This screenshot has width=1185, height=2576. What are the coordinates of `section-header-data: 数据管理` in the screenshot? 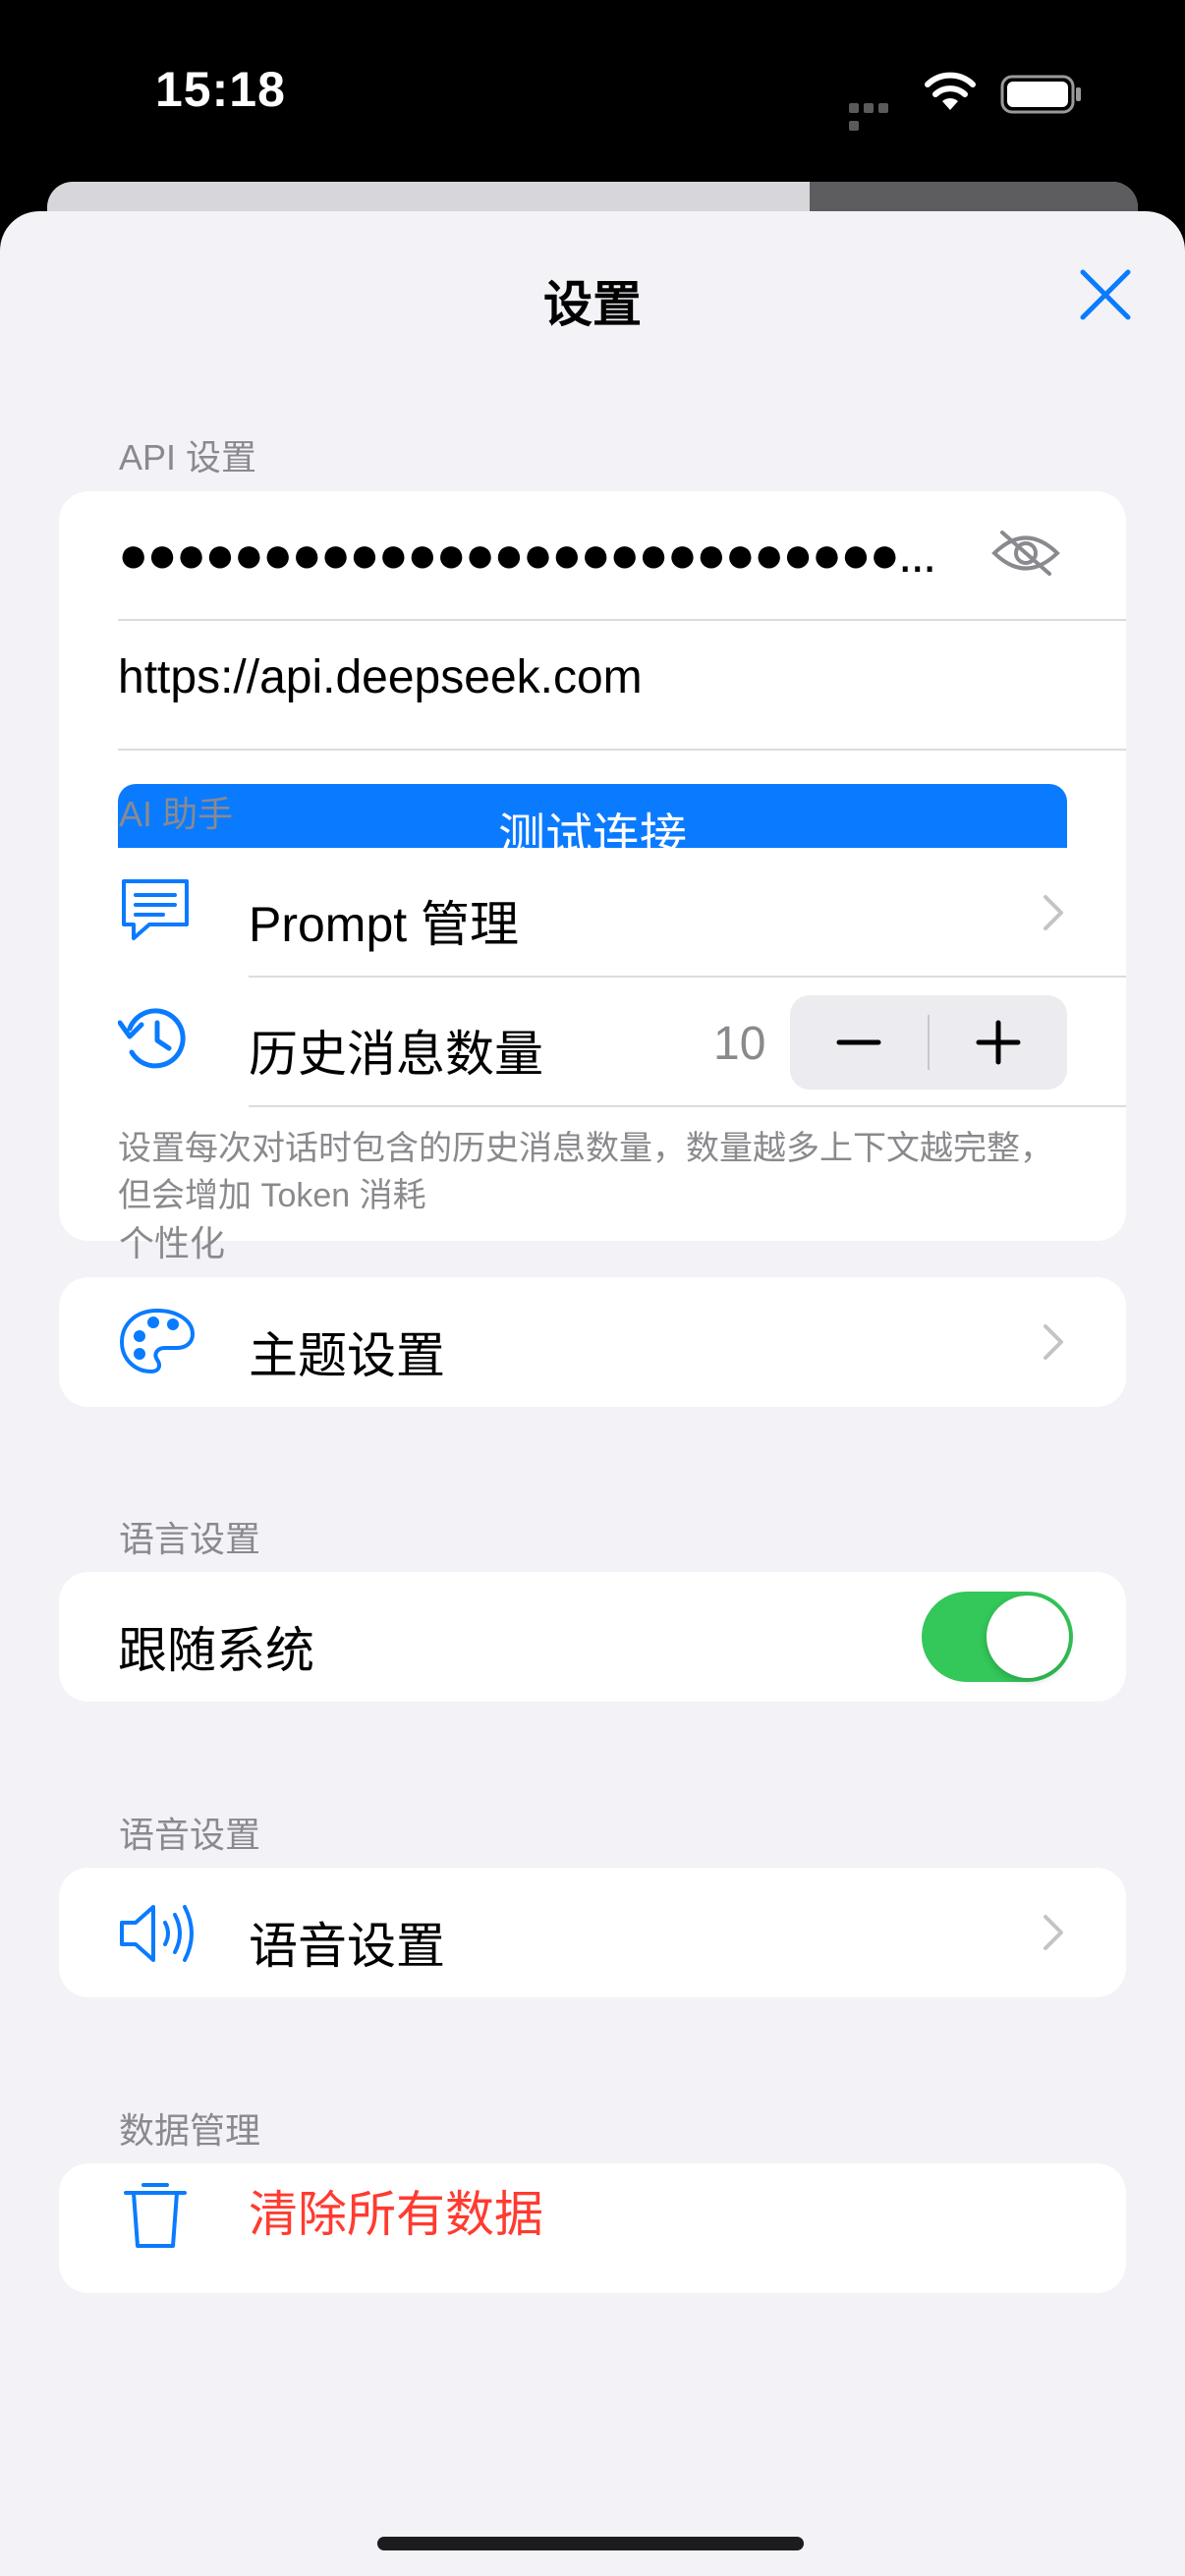 It's located at (190, 2130).